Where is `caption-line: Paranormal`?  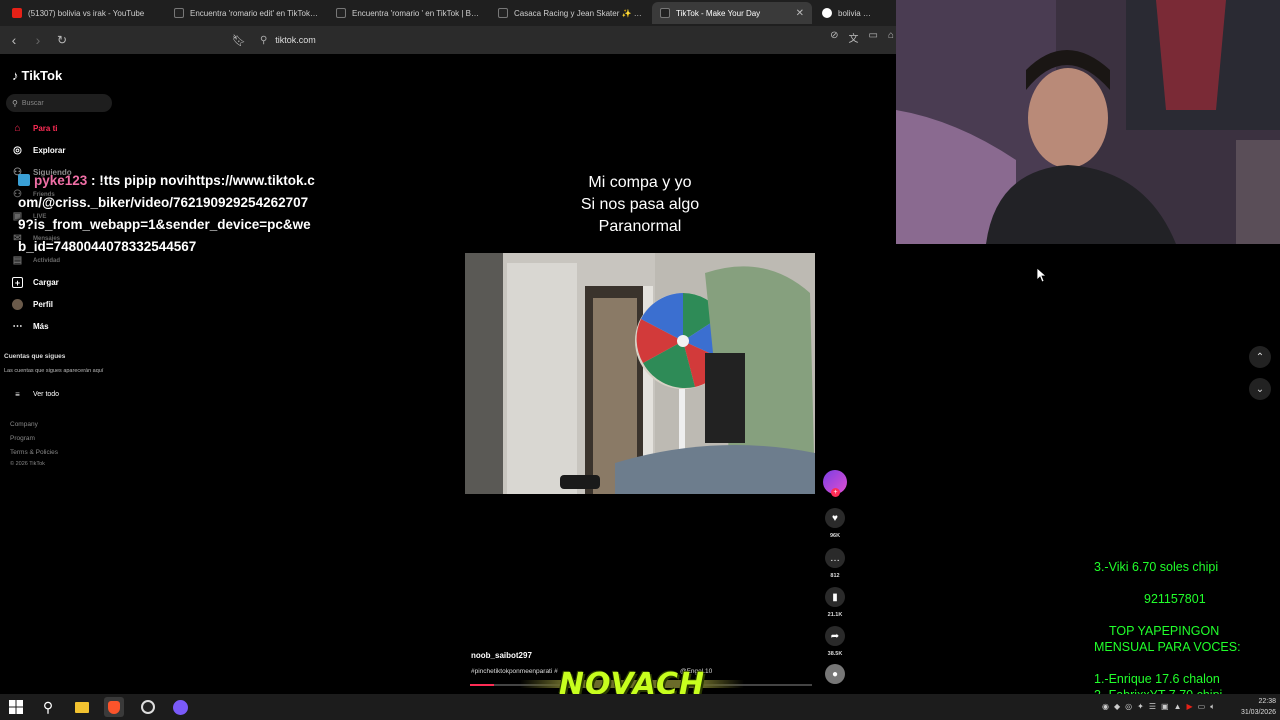
caption-line: Paranormal is located at coordinates (640, 226).